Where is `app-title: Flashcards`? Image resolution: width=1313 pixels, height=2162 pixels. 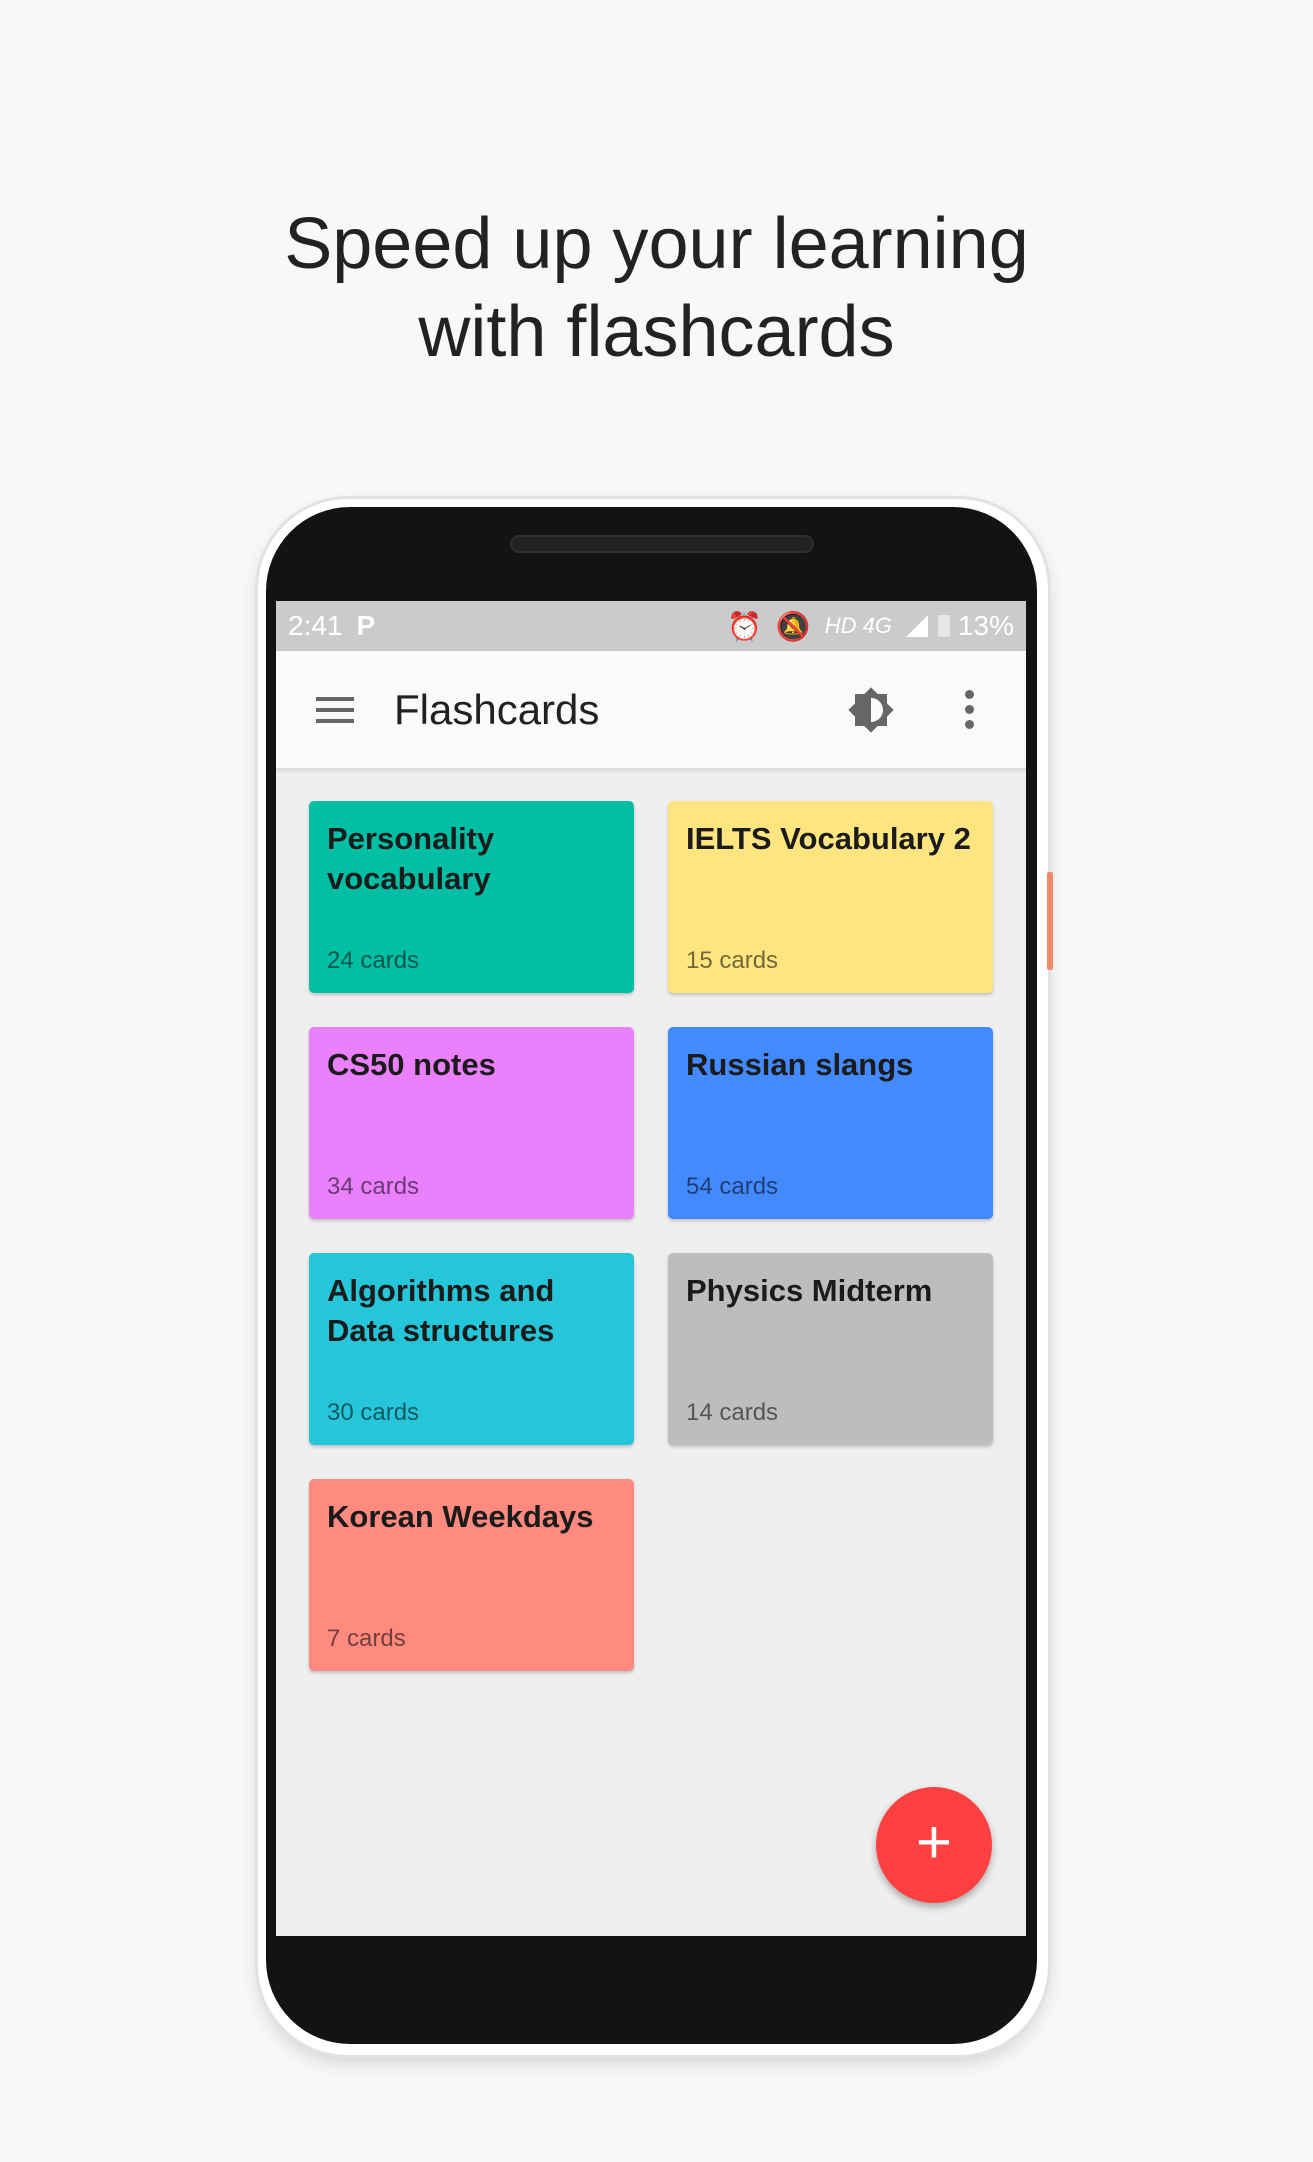 app-title: Flashcards is located at coordinates (497, 709).